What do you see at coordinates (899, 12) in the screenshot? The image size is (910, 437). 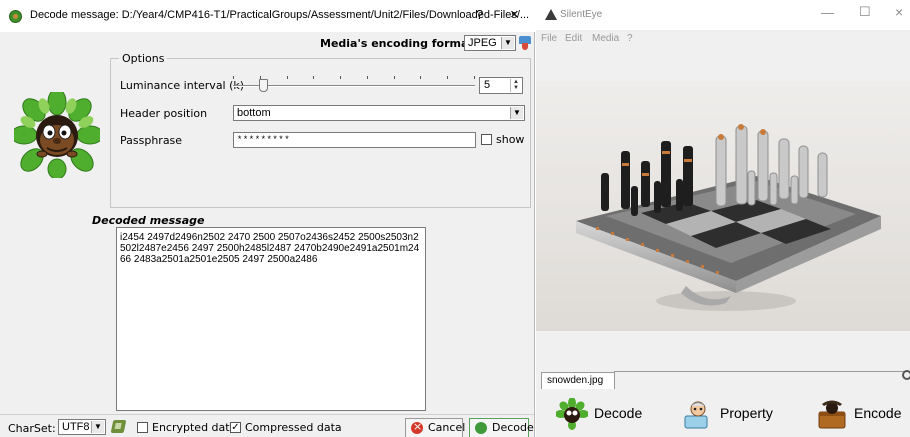 I see `silenteye-close-button: ×` at bounding box center [899, 12].